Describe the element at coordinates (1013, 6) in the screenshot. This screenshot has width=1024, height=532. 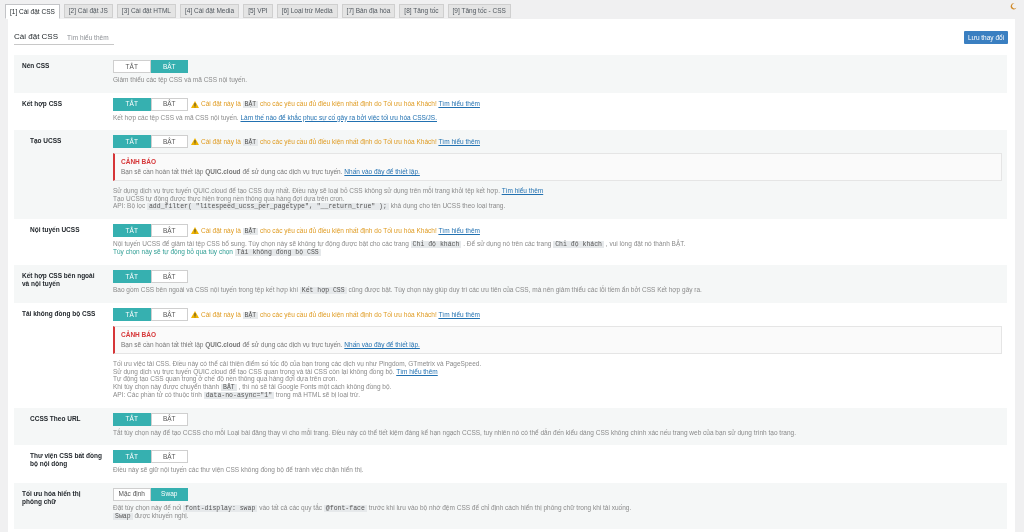
I see `crescent-icon` at that location.